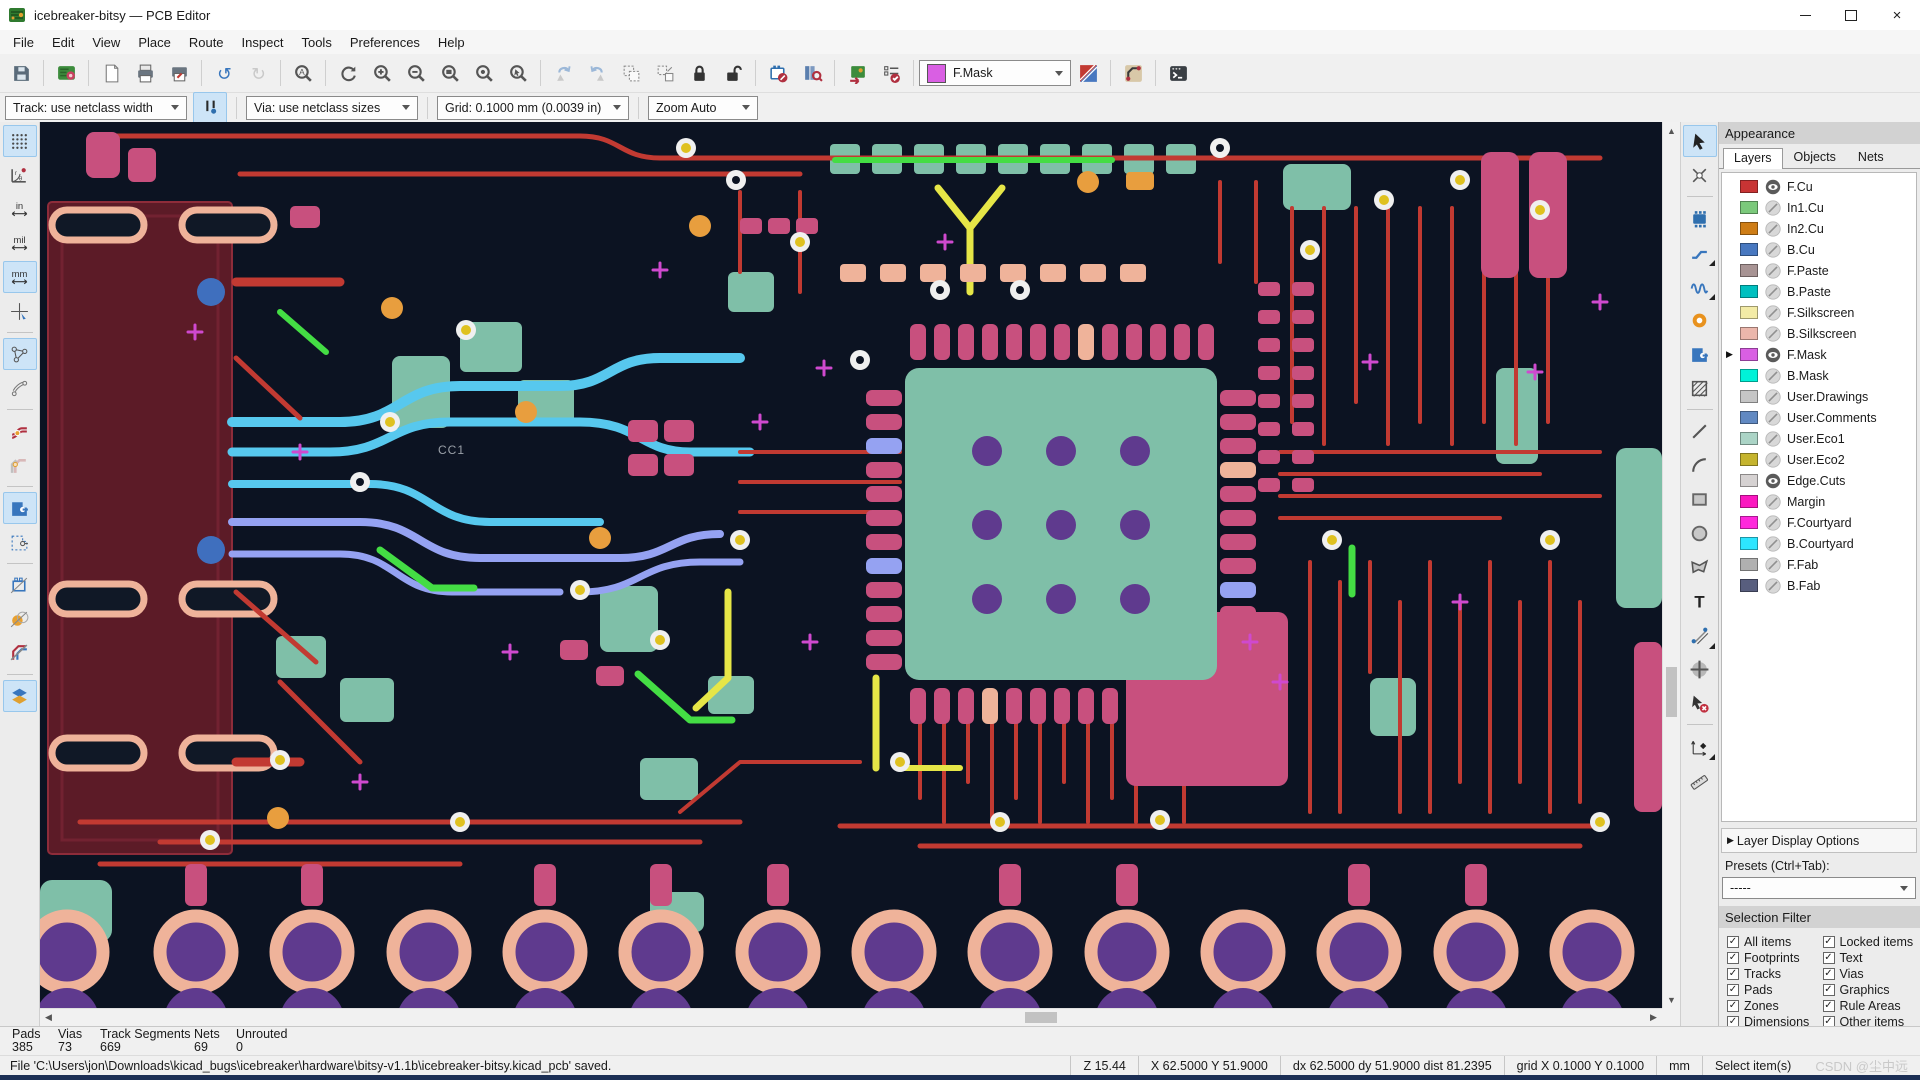  What do you see at coordinates (484, 73) in the screenshot?
I see `zoom-to-objects-button` at bounding box center [484, 73].